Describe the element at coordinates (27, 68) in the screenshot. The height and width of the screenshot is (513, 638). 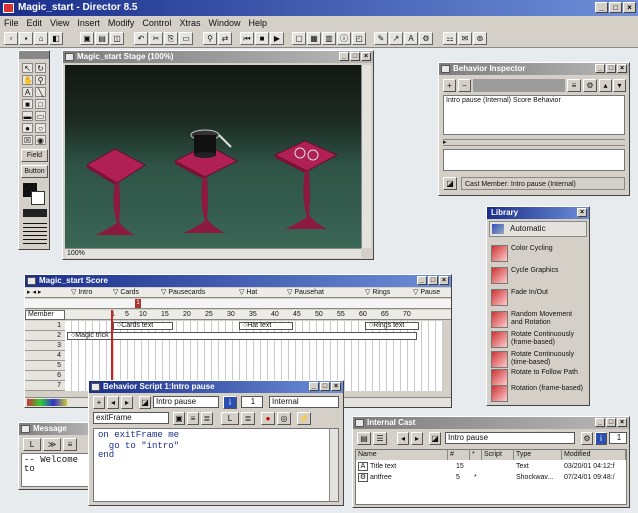
I see `arrow-tool-icon: ↖` at that location.